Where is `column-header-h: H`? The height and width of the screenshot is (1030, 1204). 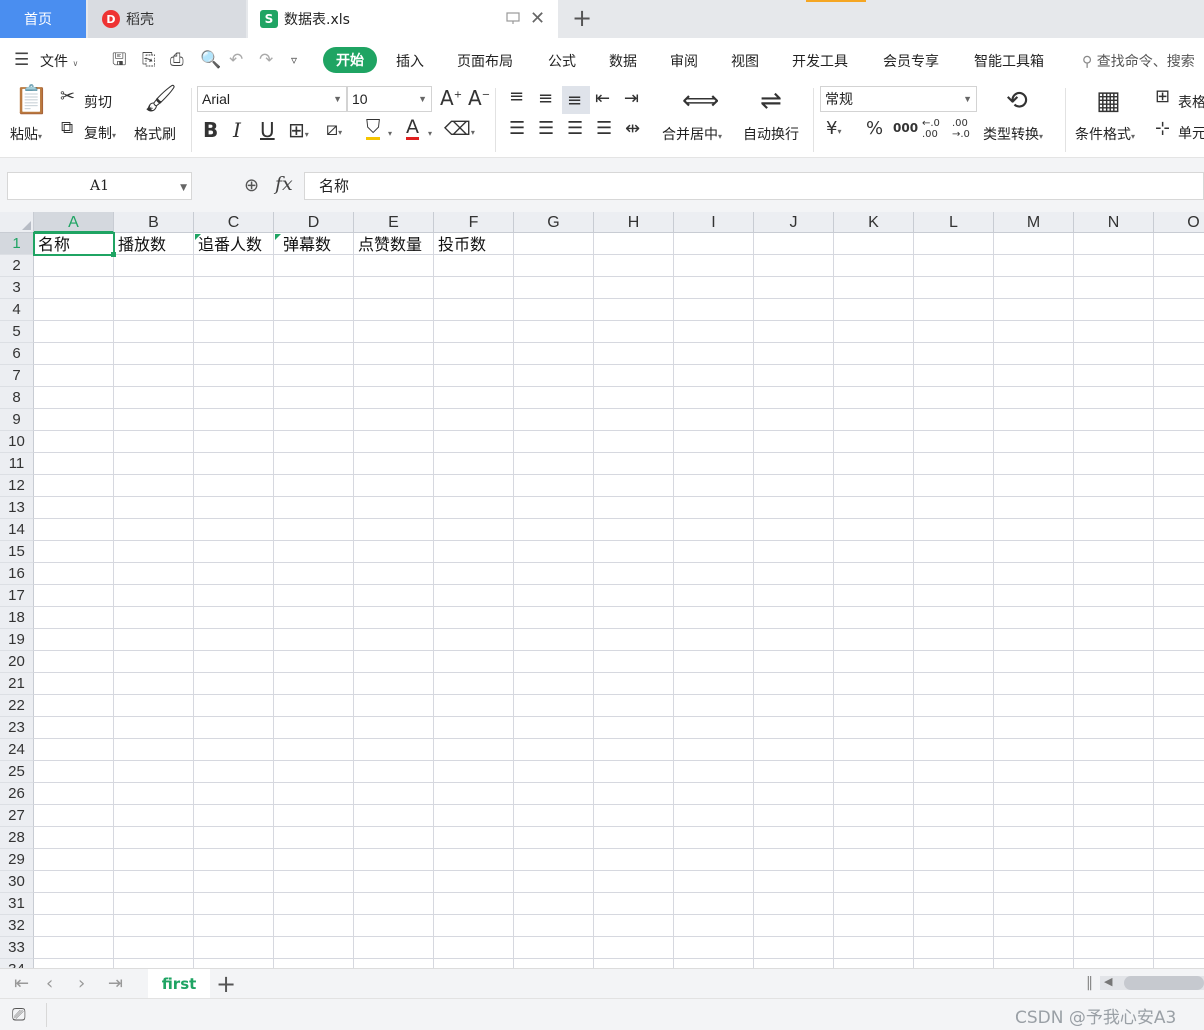 column-header-h: H is located at coordinates (634, 222).